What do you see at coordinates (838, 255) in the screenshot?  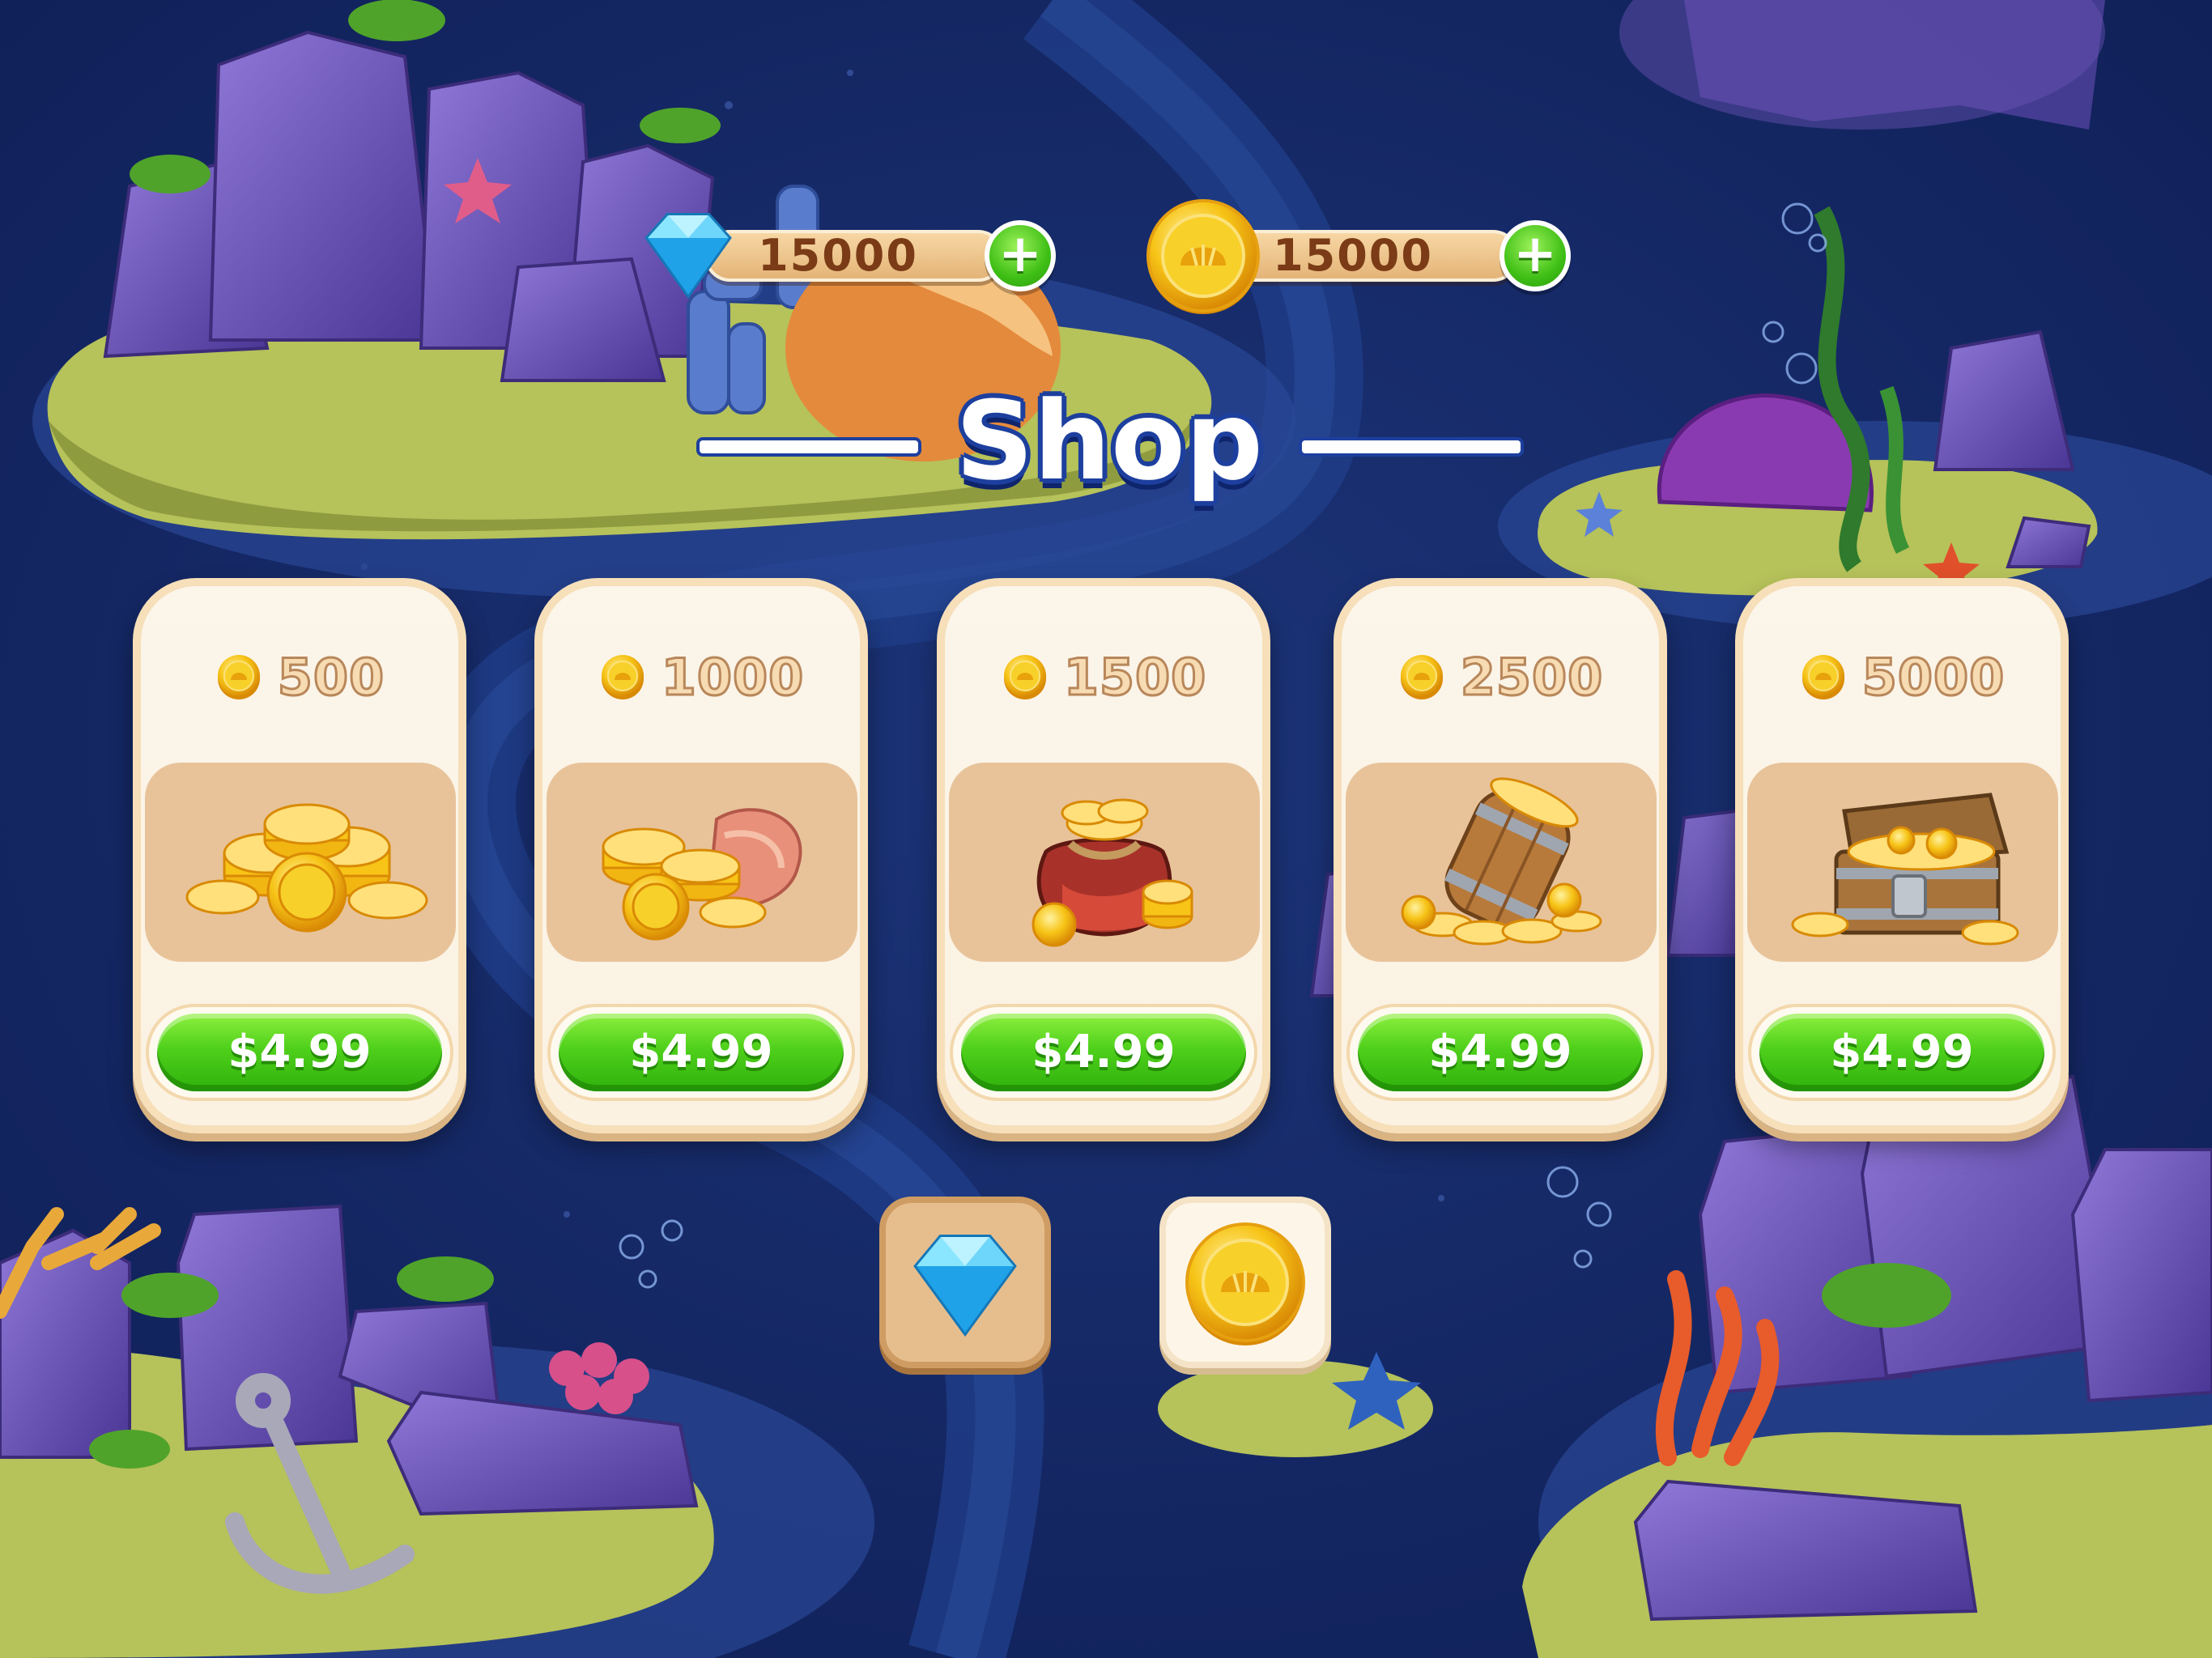 I see `gem-balance-value: 15000` at bounding box center [838, 255].